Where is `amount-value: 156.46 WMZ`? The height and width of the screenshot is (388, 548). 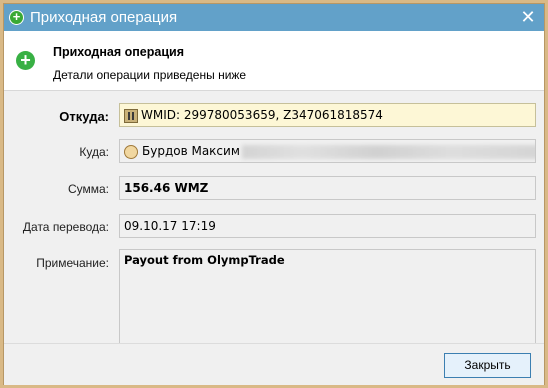 amount-value: 156.46 WMZ is located at coordinates (166, 188).